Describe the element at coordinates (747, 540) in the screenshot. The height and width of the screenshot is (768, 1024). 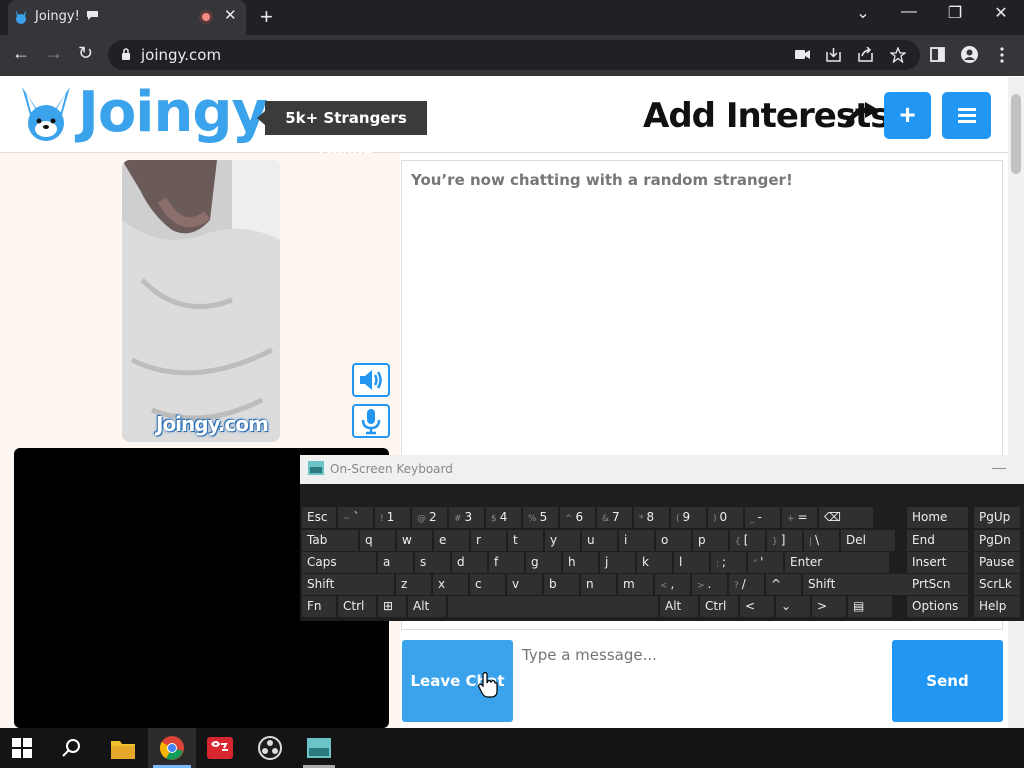
I see `osk-key: {[` at that location.